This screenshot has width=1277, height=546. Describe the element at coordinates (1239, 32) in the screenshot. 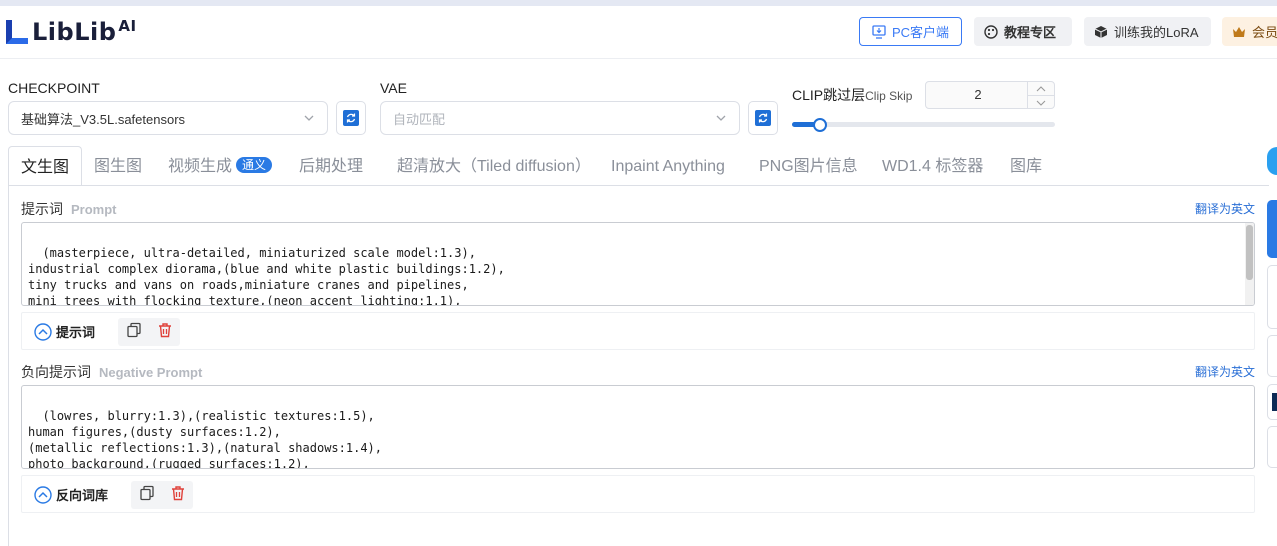

I see `crown-icon` at that location.